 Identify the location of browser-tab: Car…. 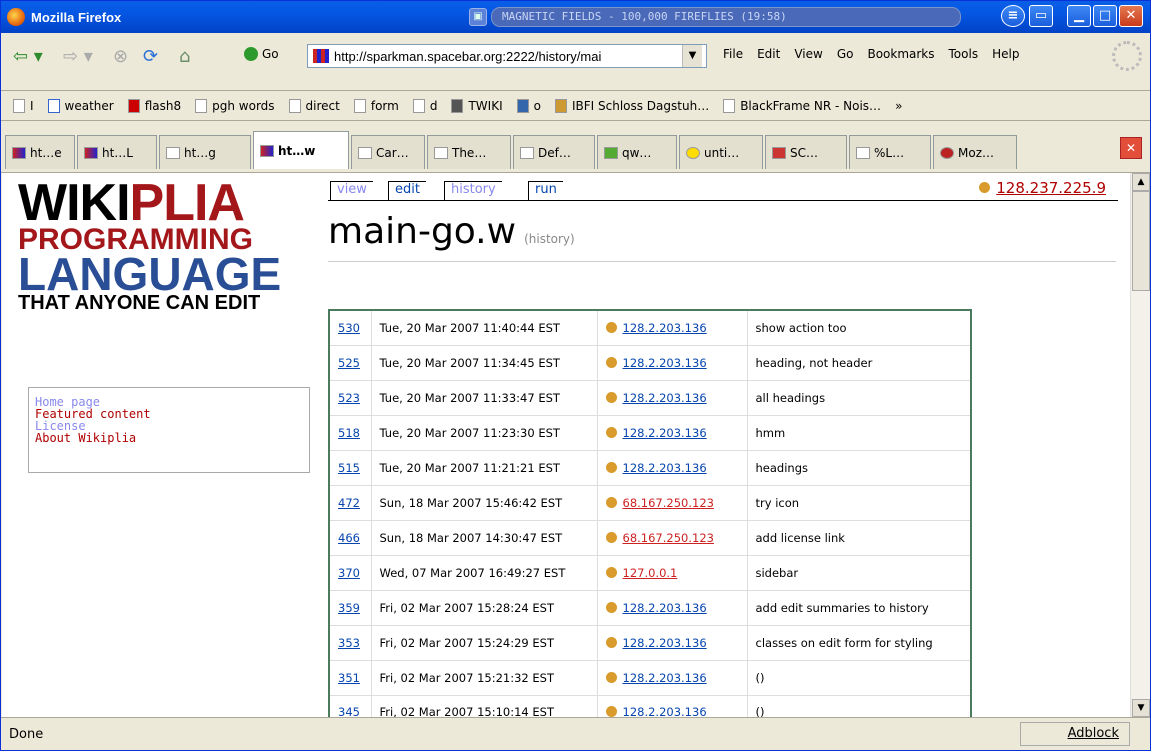
(388, 152).